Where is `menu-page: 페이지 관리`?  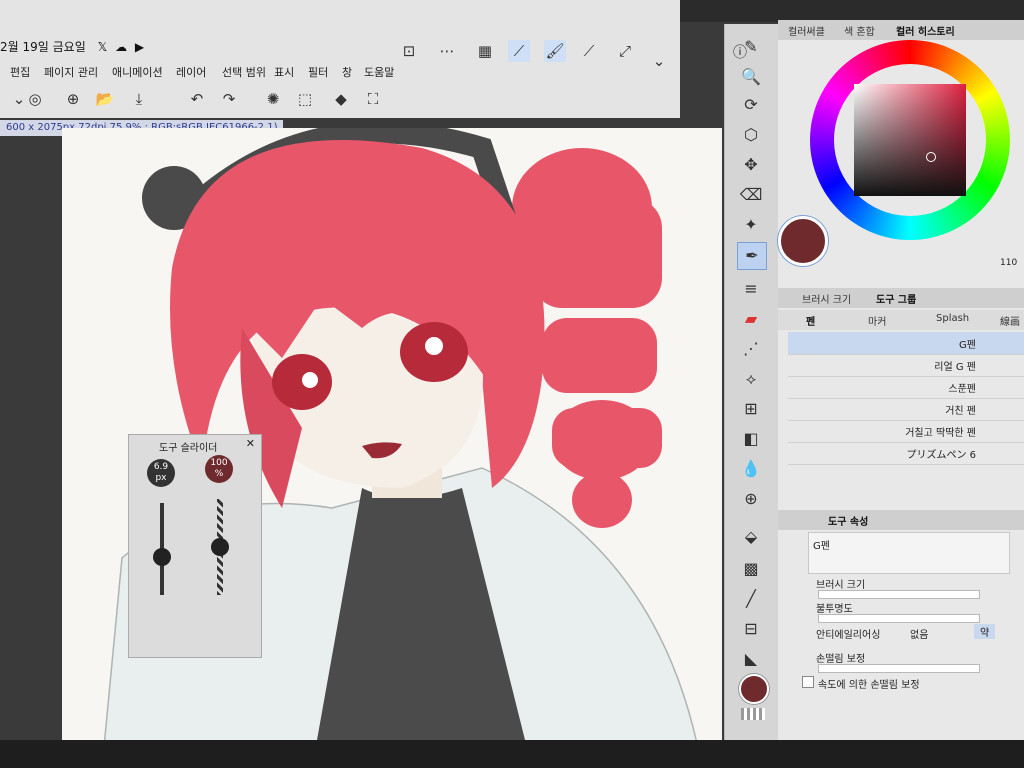
menu-page: 페이지 관리 is located at coordinates (71, 72).